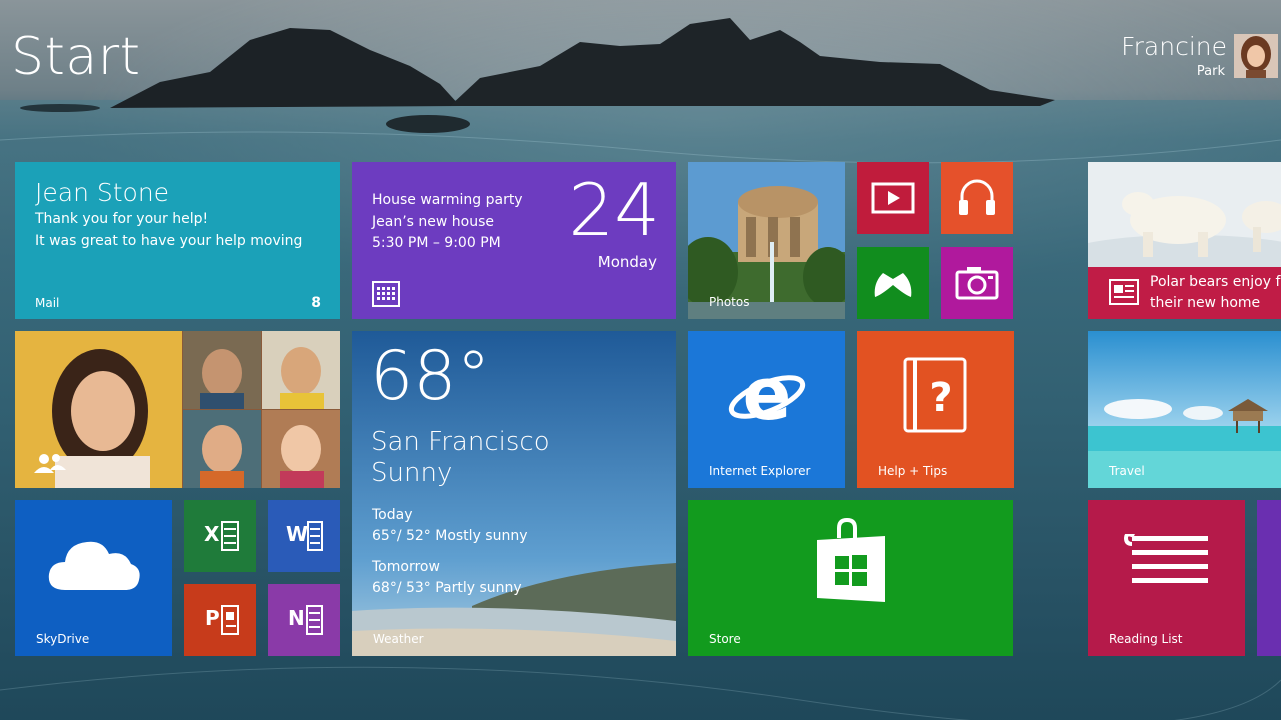 This screenshot has height=720, width=1281. I want to click on mail-unread-count: 8, so click(316, 303).